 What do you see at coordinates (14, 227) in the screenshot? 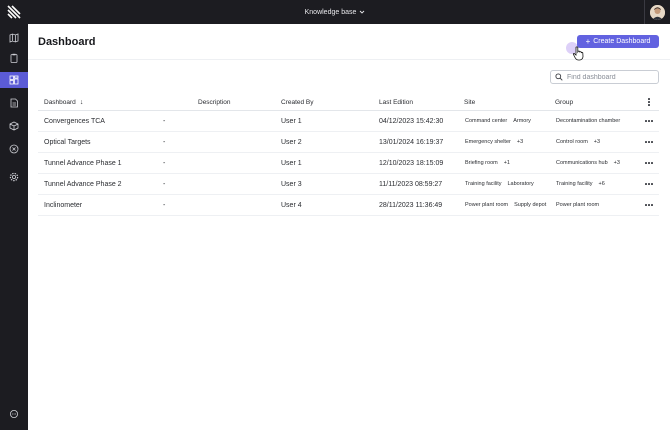
I see `sidebar` at bounding box center [14, 227].